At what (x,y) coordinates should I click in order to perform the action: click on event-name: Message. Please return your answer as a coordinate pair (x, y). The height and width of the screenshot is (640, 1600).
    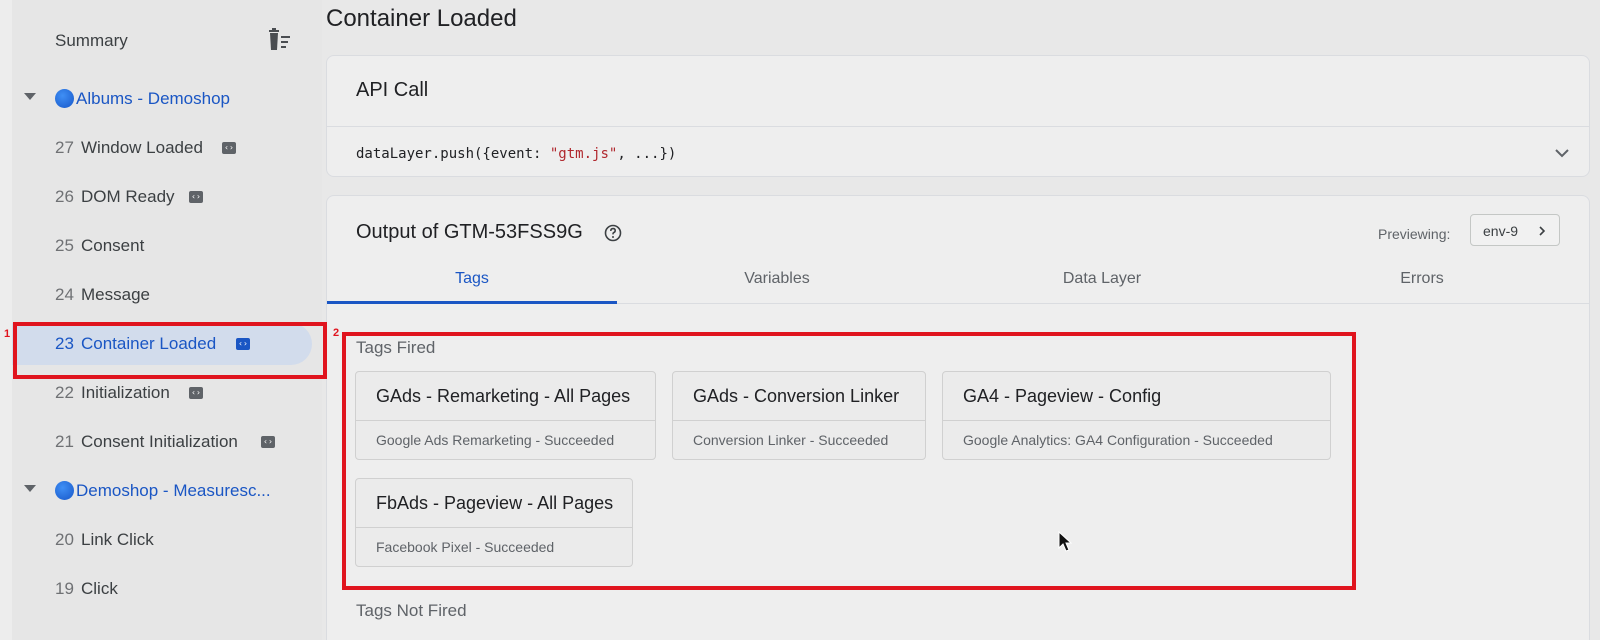
    Looking at the image, I should click on (115, 294).